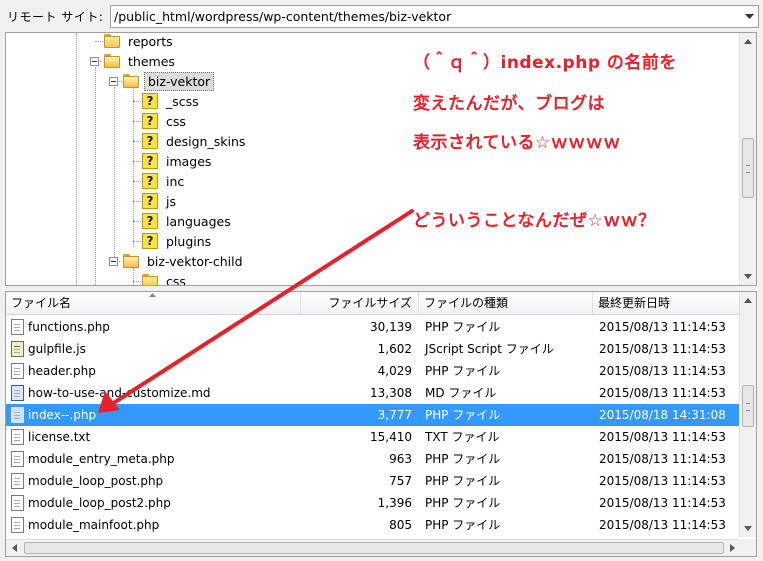 The height and width of the screenshot is (561, 763). What do you see at coordinates (99, 503) in the screenshot?
I see `file-name: module_loop_post2.php` at bounding box center [99, 503].